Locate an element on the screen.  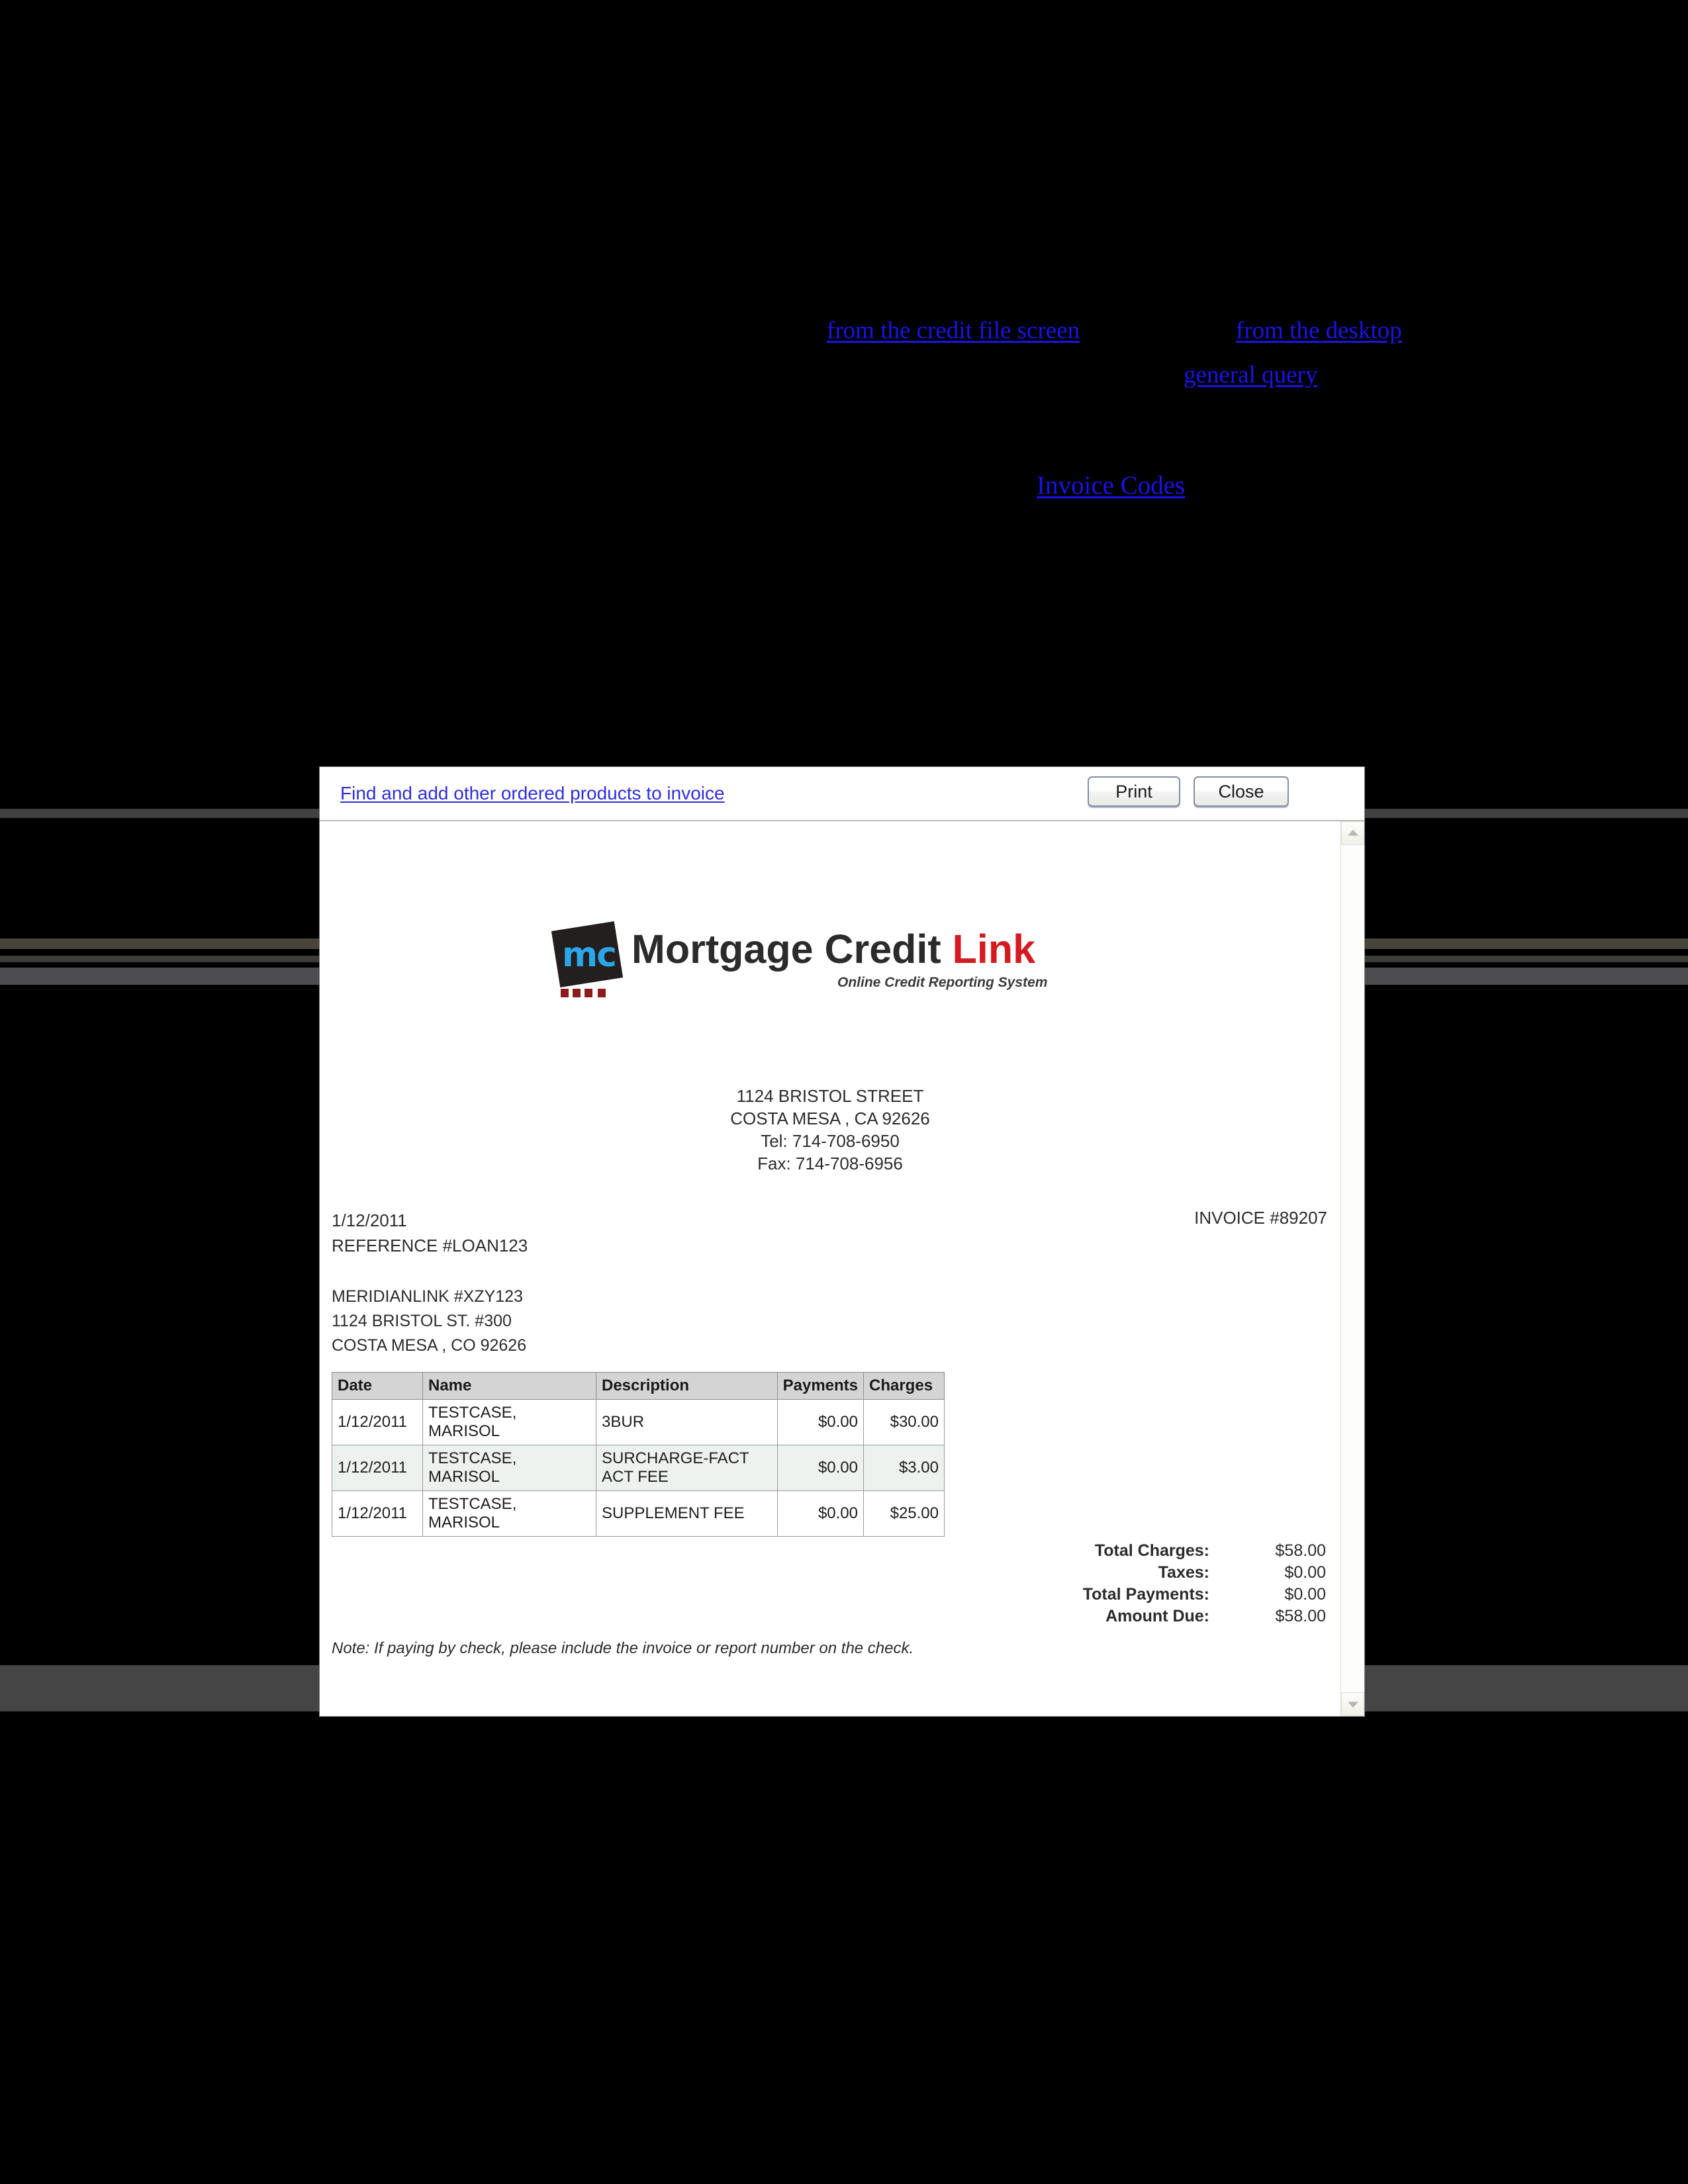
bill-to-line-1: MERIDIANLINK #XZY123 is located at coordinates (427, 1296).